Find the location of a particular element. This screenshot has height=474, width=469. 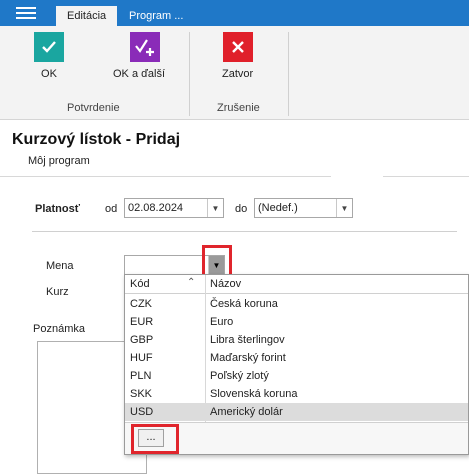

currency-name: Libra šterlingov is located at coordinates (247, 340).